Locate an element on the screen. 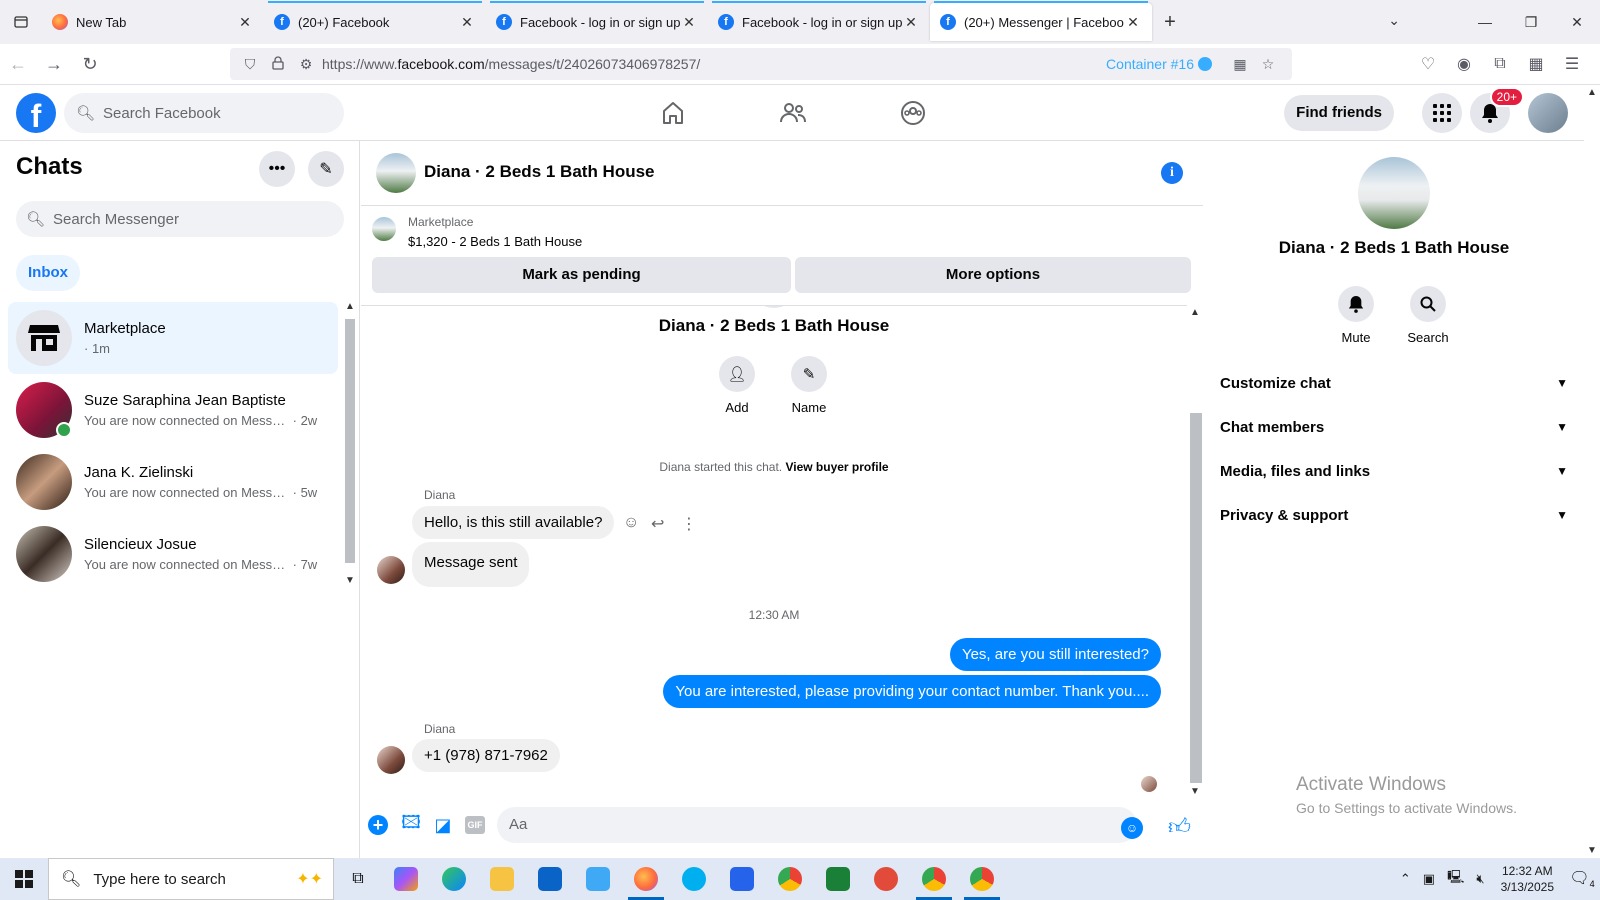  name-chat-button: ✎ Name is located at coordinates (809, 385).